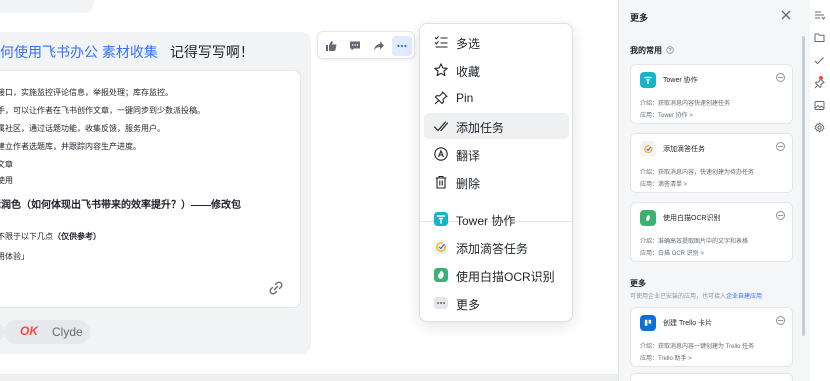  What do you see at coordinates (486, 221) in the screenshot?
I see `menu-item-label: Tower 协作` at bounding box center [486, 221].